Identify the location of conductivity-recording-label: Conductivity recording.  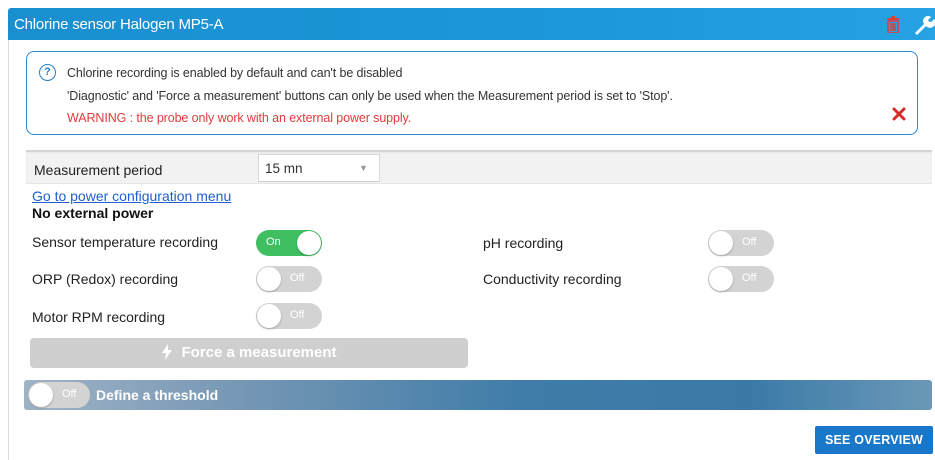
(552, 279).